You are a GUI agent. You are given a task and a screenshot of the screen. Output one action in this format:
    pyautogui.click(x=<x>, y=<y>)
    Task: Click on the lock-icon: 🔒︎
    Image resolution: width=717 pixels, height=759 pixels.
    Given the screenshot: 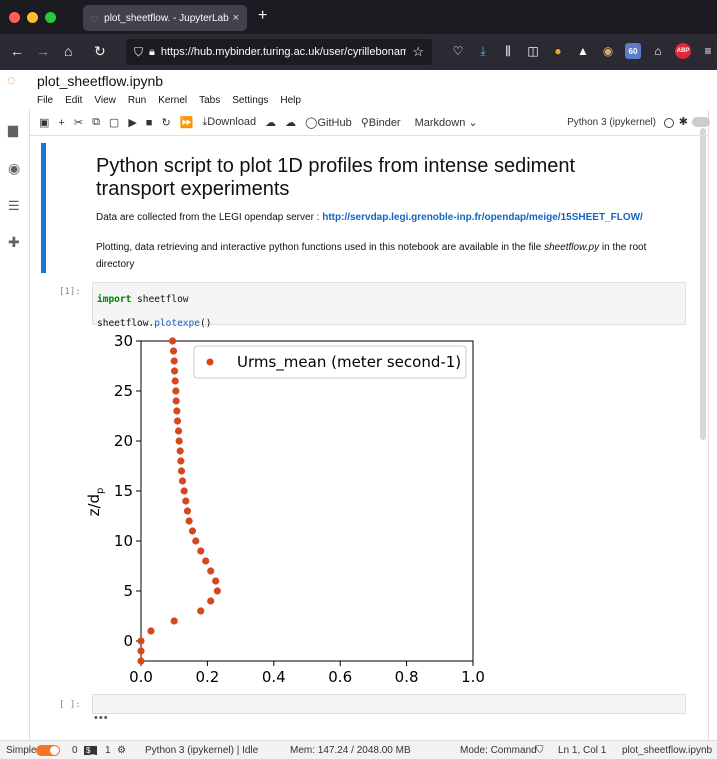 What is the action you would take?
    pyautogui.click(x=152, y=52)
    